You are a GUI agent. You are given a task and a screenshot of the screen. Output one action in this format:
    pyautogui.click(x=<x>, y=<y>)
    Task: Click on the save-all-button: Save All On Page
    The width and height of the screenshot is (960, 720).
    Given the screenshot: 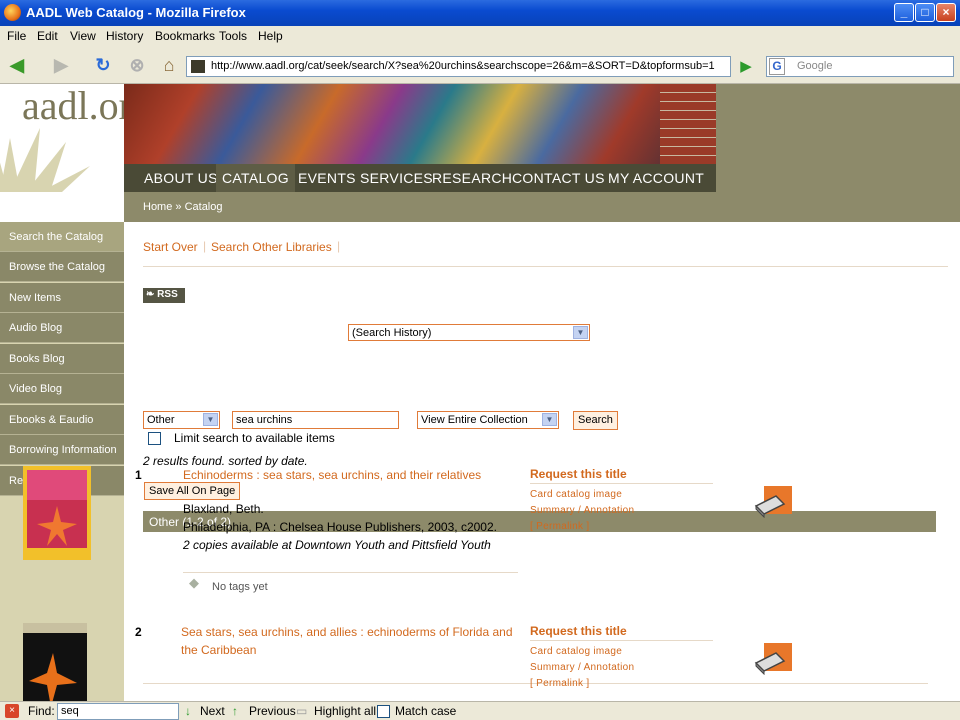 What is the action you would take?
    pyautogui.click(x=192, y=491)
    